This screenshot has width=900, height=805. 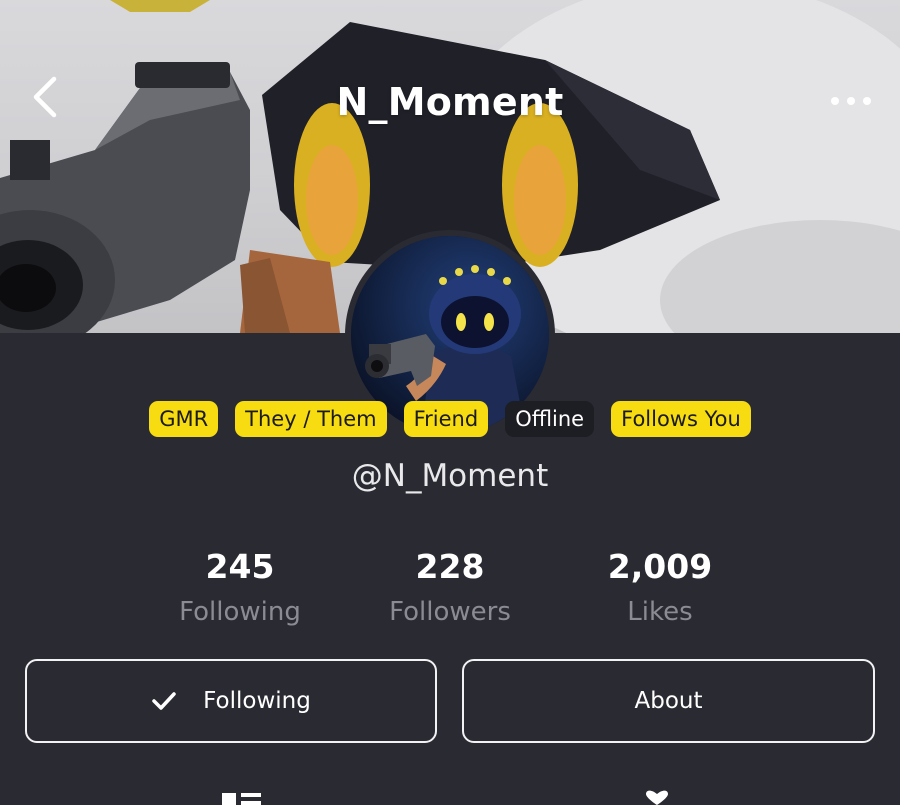 I want to click on stat-followers-label: Followers, so click(x=450, y=612).